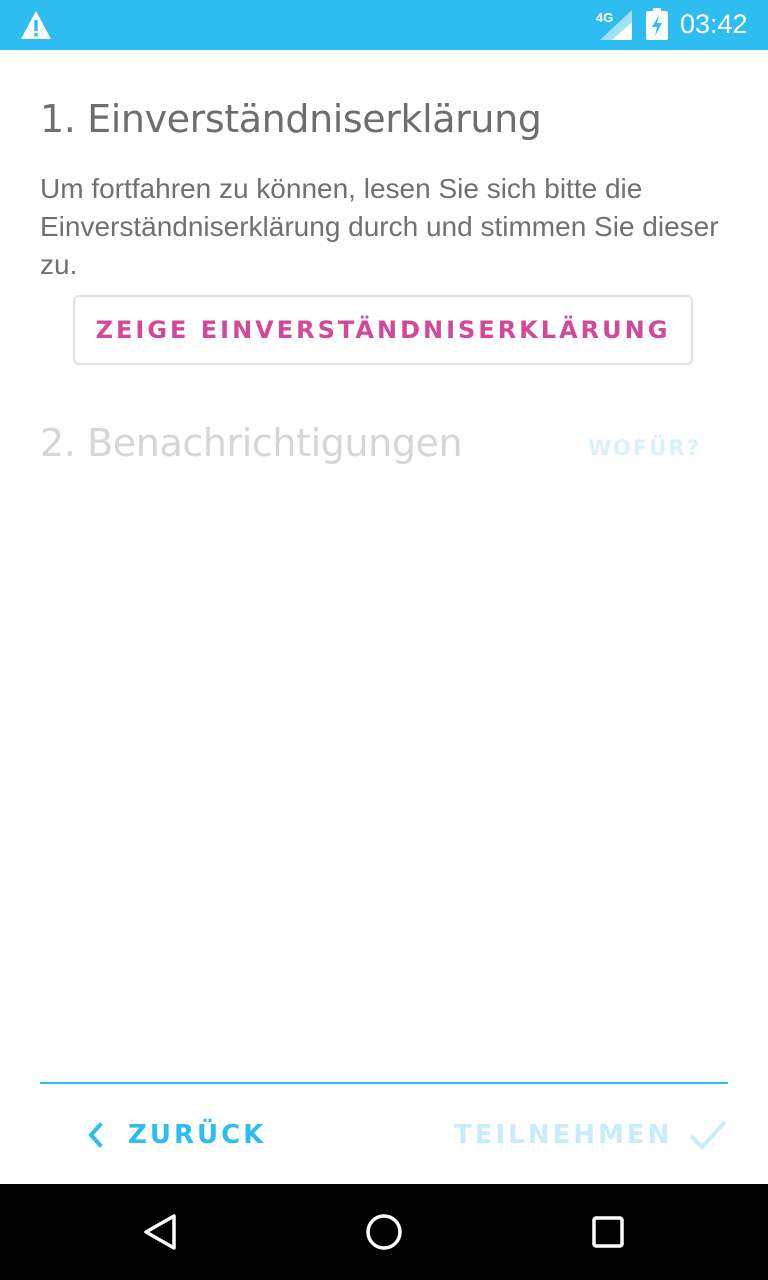 This screenshot has height=1280, width=768. I want to click on nav-home-icon, so click(384, 1232).